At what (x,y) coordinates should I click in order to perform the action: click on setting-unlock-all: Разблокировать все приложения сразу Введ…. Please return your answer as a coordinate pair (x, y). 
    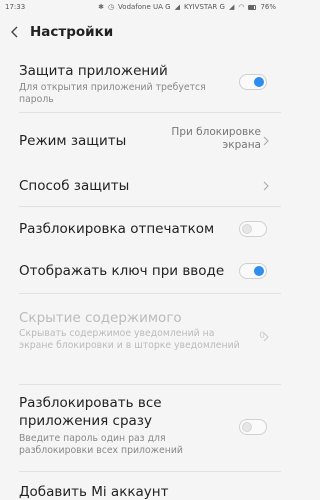
    Looking at the image, I should click on (140, 427).